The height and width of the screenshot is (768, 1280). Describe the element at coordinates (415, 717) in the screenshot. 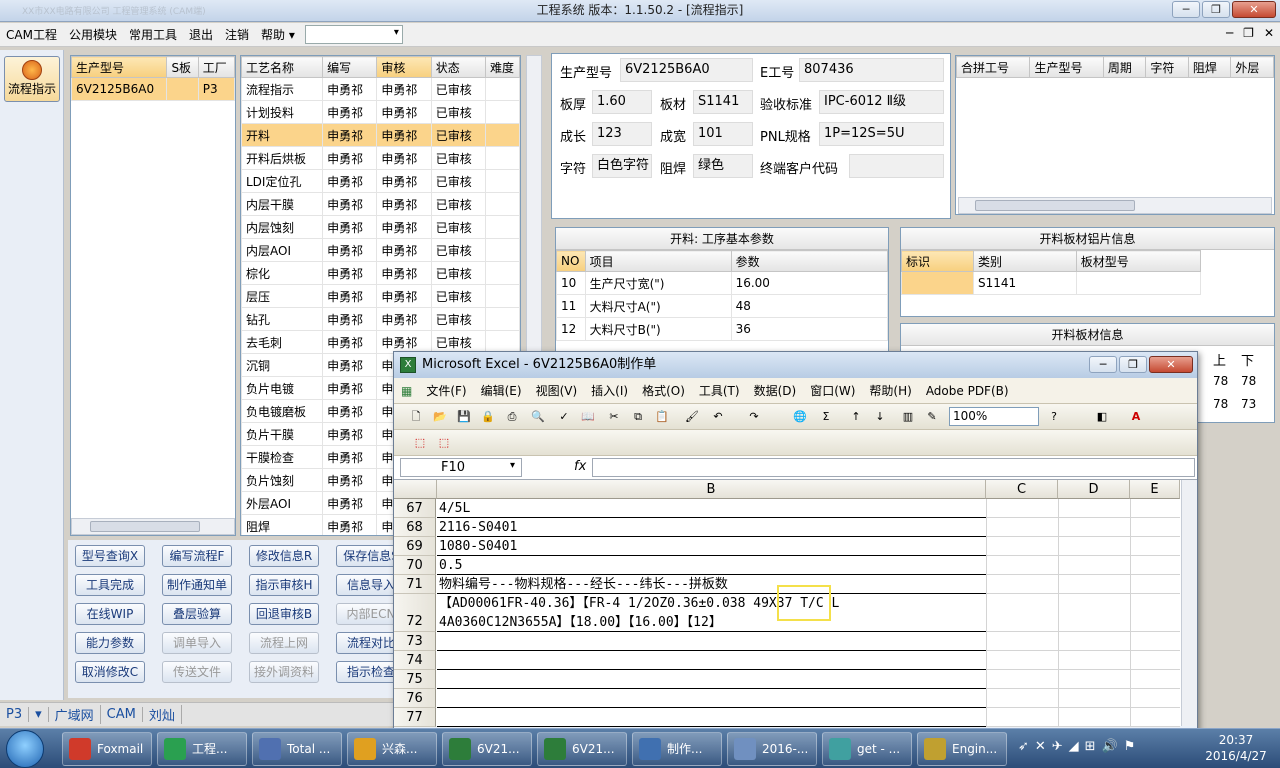

I see `row-header: 77` at that location.